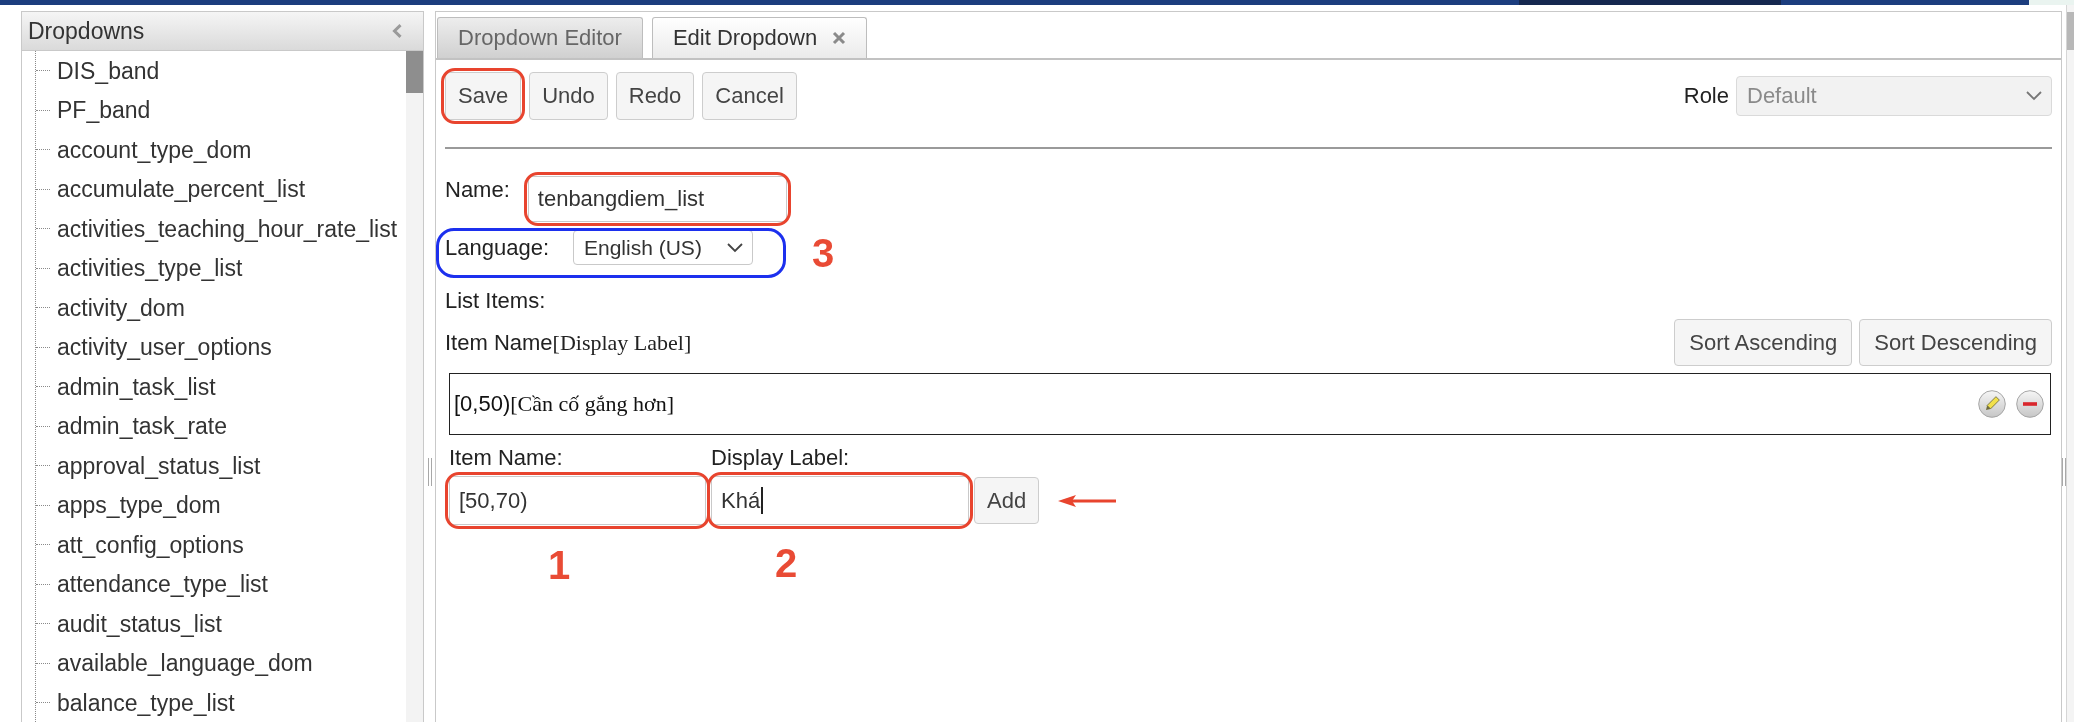 The image size is (2074, 722). What do you see at coordinates (496, 301) in the screenshot?
I see `list-items-label: List Items:` at bounding box center [496, 301].